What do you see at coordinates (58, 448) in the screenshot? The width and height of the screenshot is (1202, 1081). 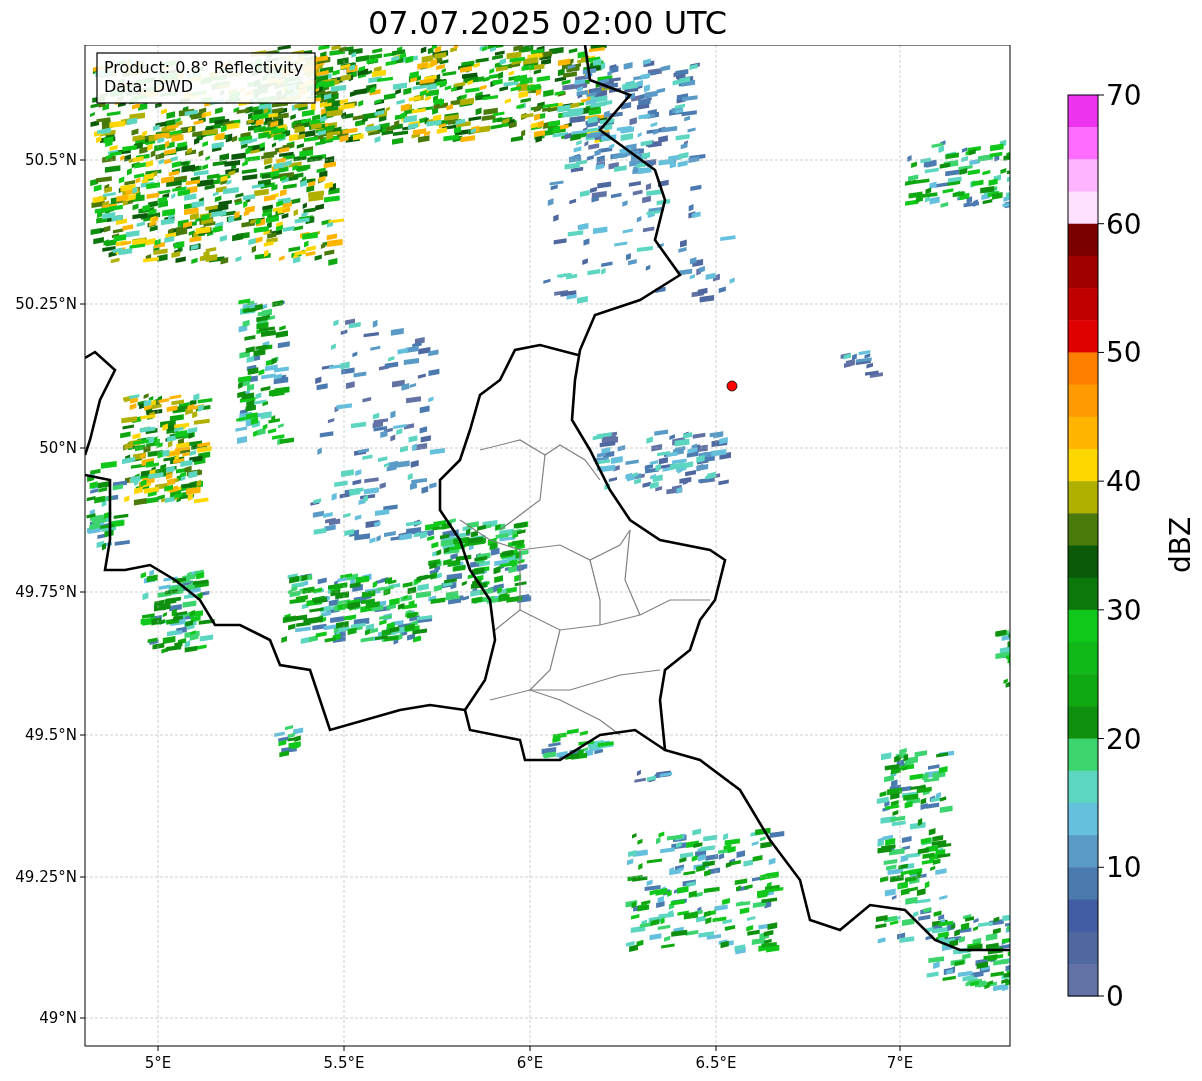 I see `y-tick-label: 50°N` at bounding box center [58, 448].